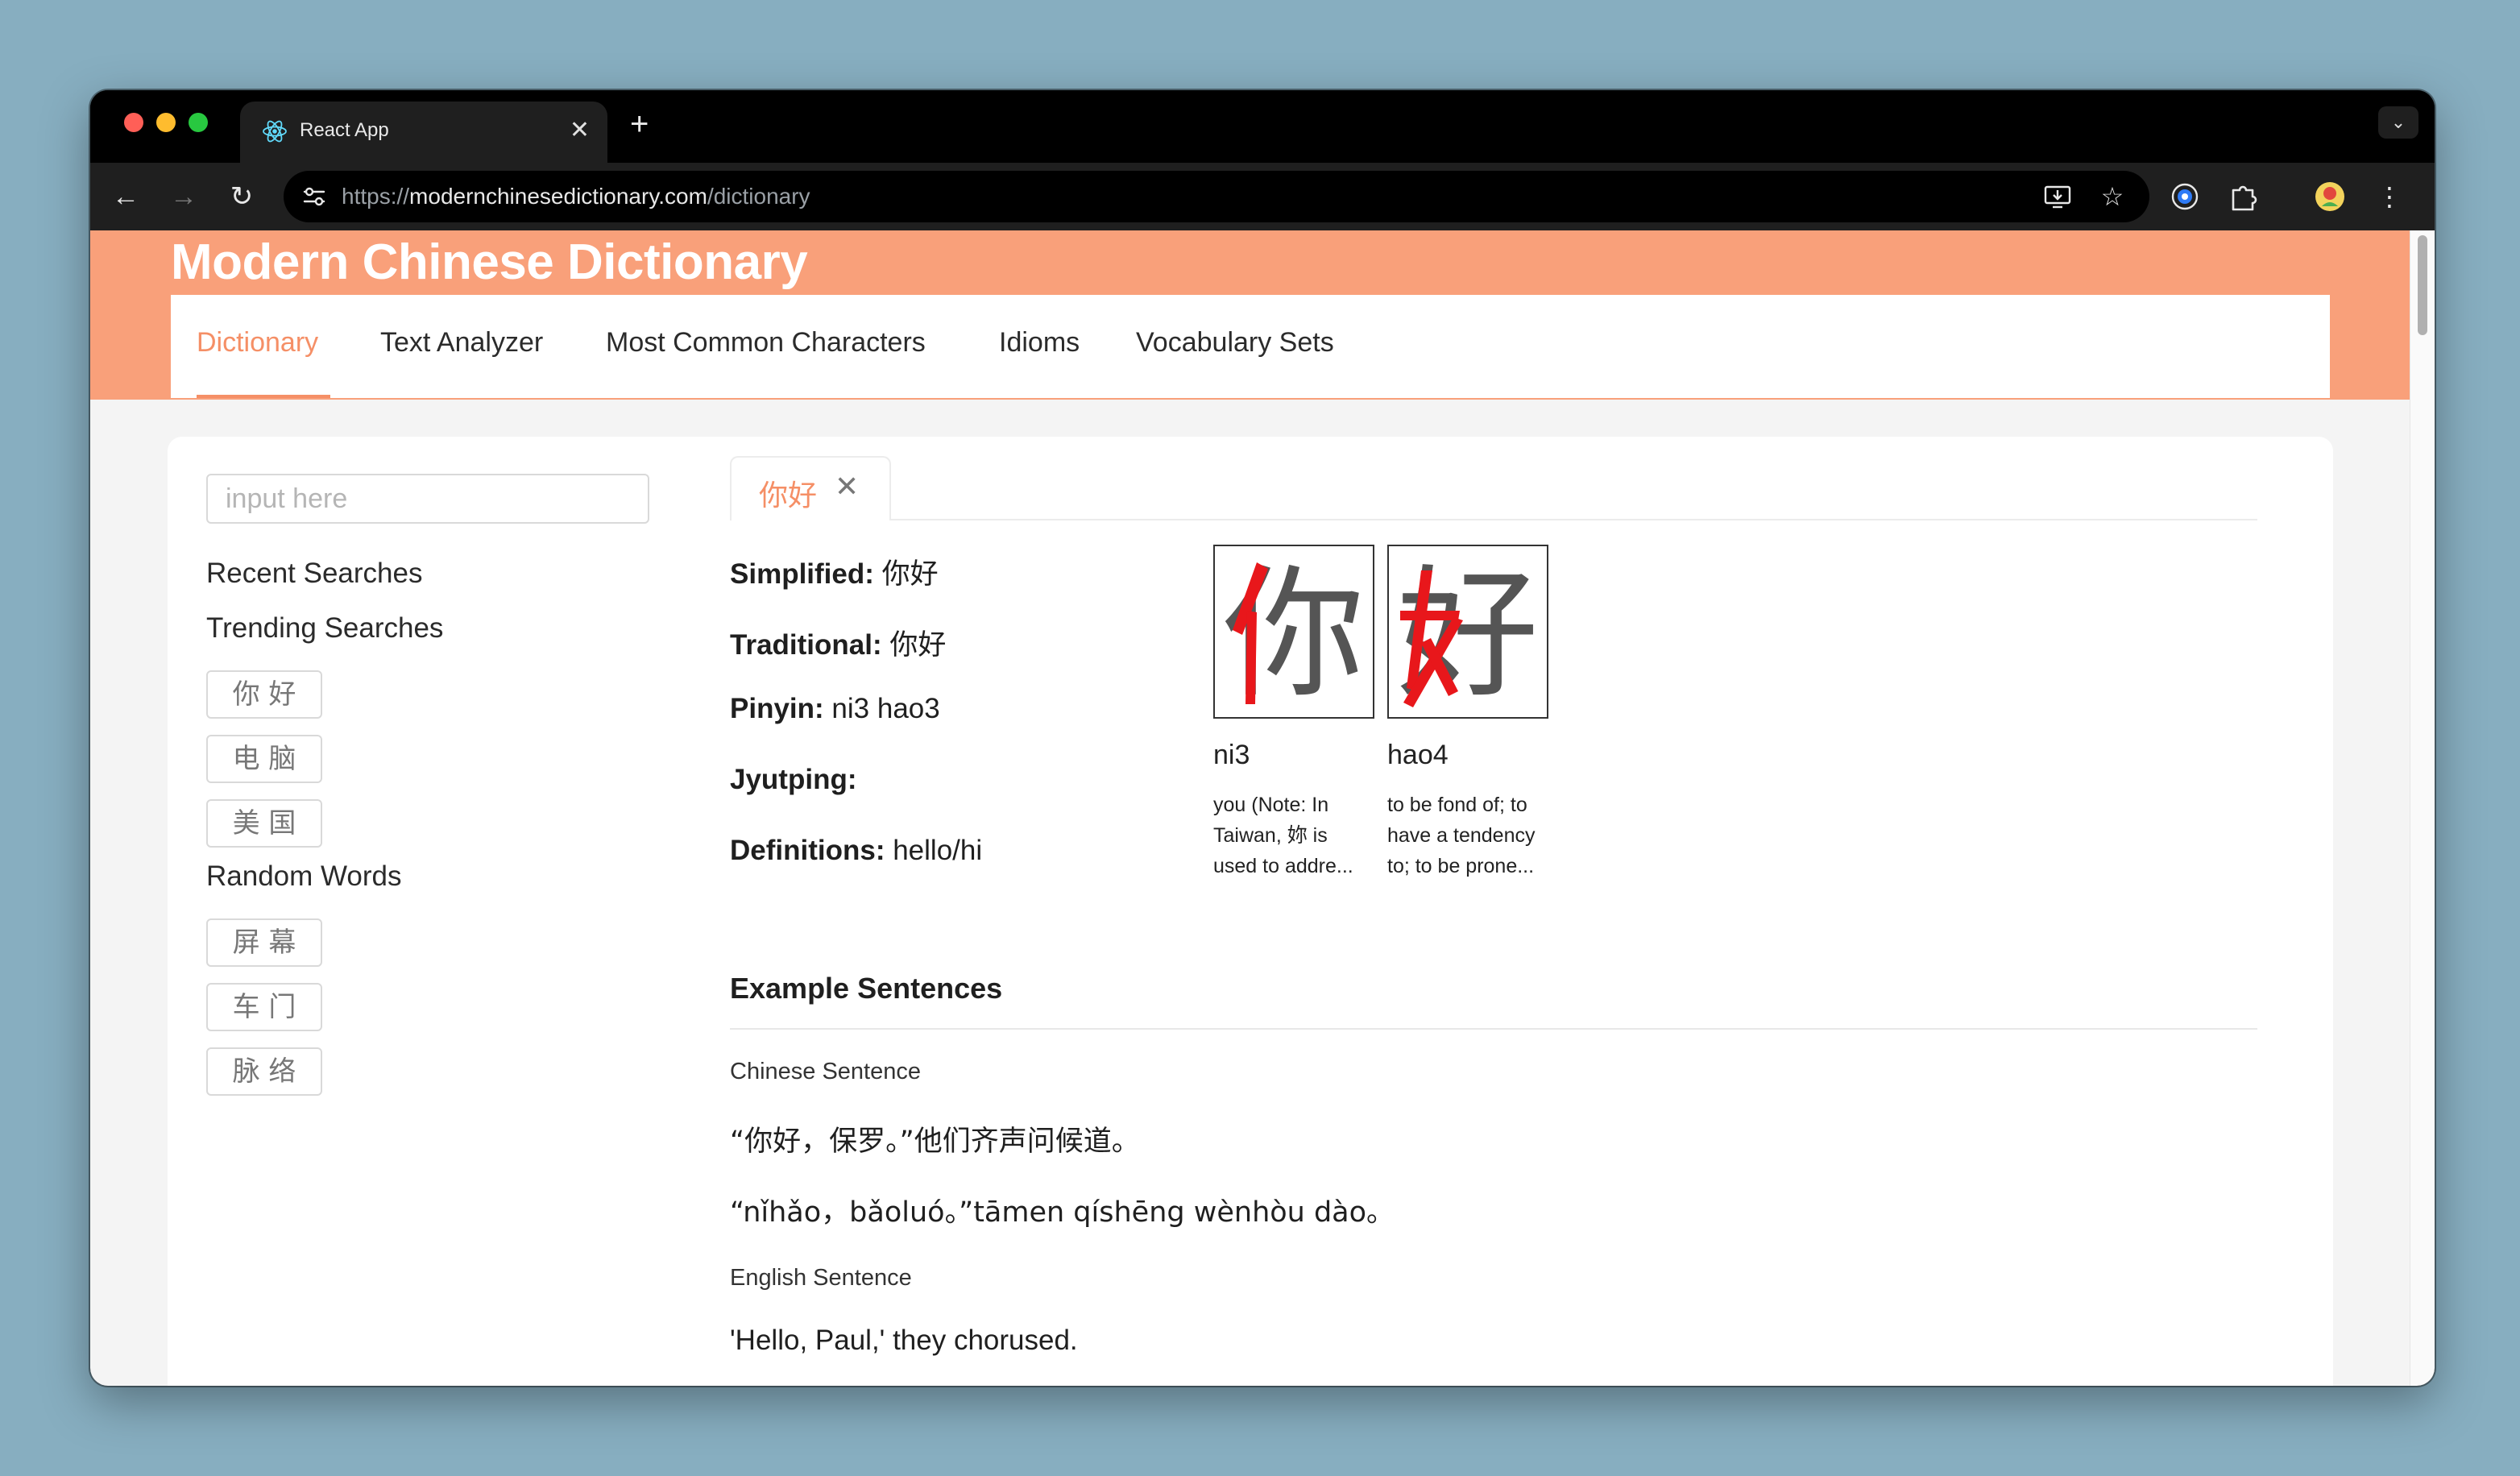 This screenshot has width=2520, height=1476. Describe the element at coordinates (2398, 123) in the screenshot. I see `tab-search-chevron-down-icon: ⌄` at that location.